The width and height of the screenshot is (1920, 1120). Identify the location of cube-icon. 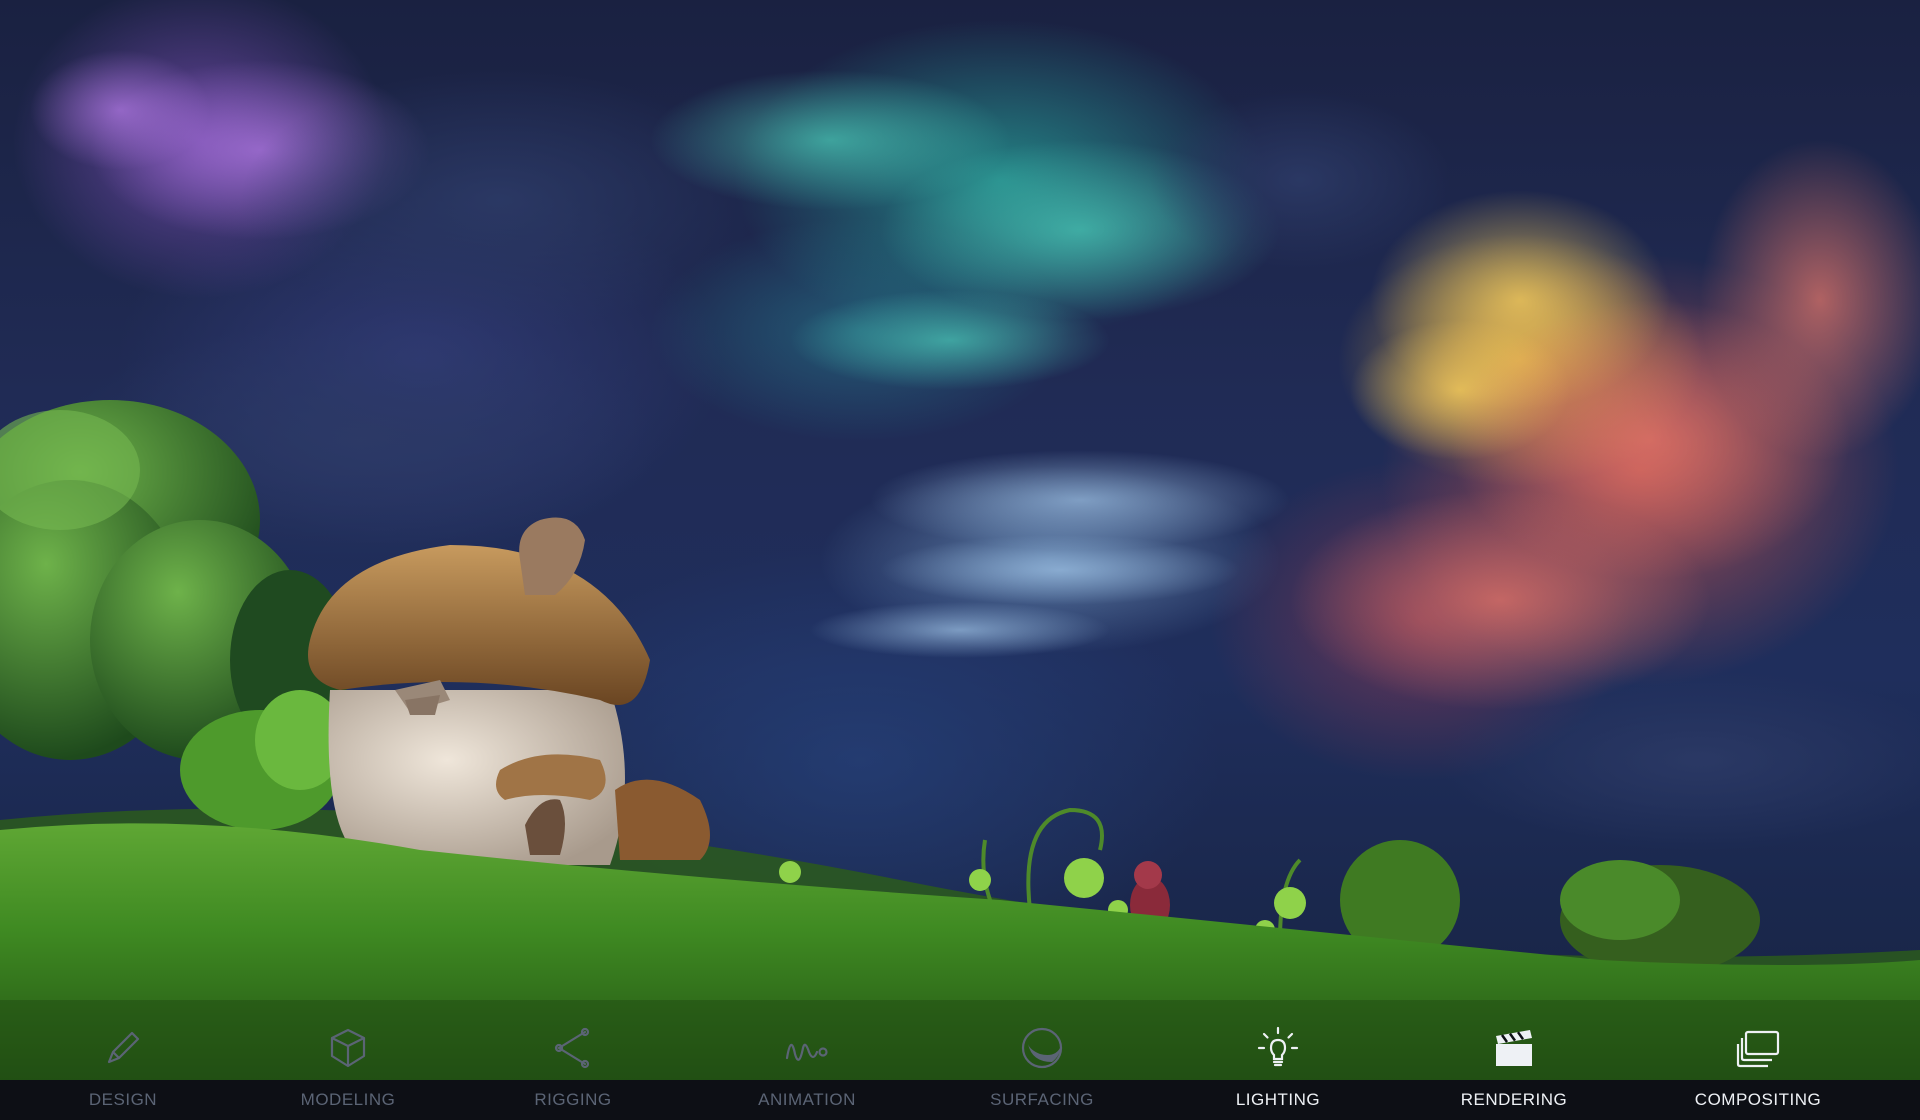
(348, 1048).